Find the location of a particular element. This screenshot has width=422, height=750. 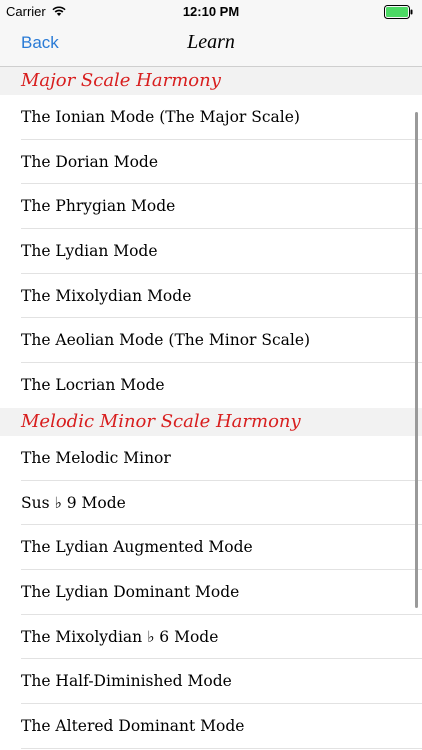

status-bar: Carrier 12:10 PM is located at coordinates (211, 12).